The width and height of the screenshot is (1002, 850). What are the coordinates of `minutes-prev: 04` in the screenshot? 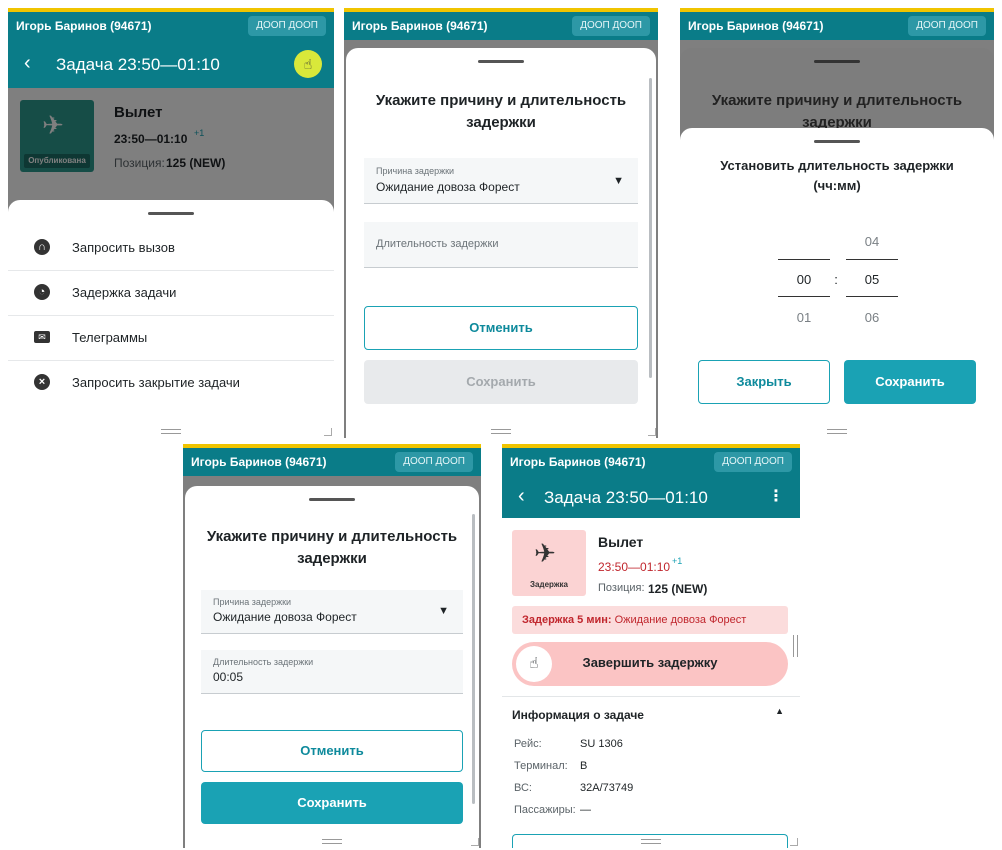 It's located at (872, 241).